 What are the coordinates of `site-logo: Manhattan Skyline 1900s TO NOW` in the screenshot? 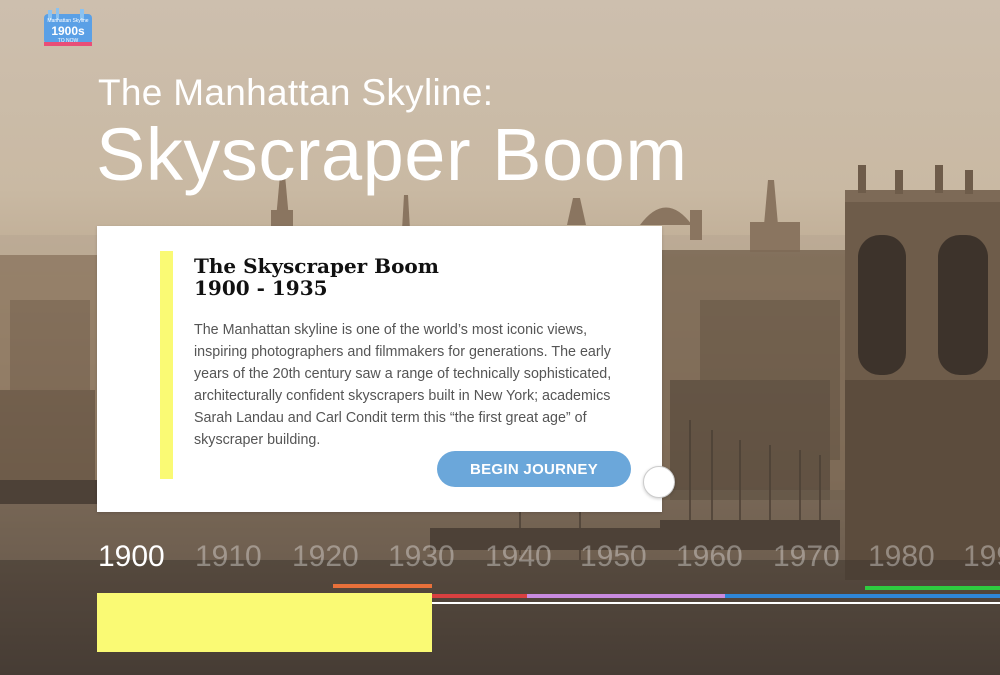 It's located at (68, 28).